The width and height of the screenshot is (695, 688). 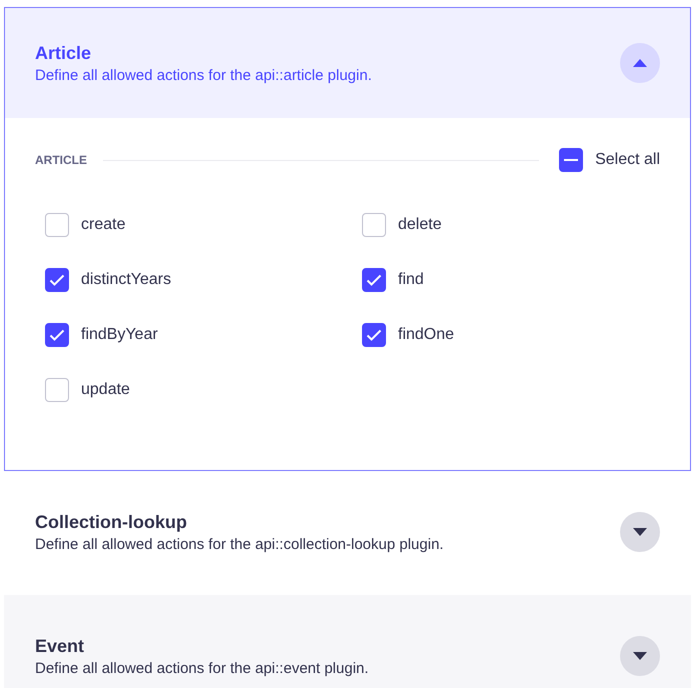 I want to click on checkbox-label: update, so click(x=105, y=390).